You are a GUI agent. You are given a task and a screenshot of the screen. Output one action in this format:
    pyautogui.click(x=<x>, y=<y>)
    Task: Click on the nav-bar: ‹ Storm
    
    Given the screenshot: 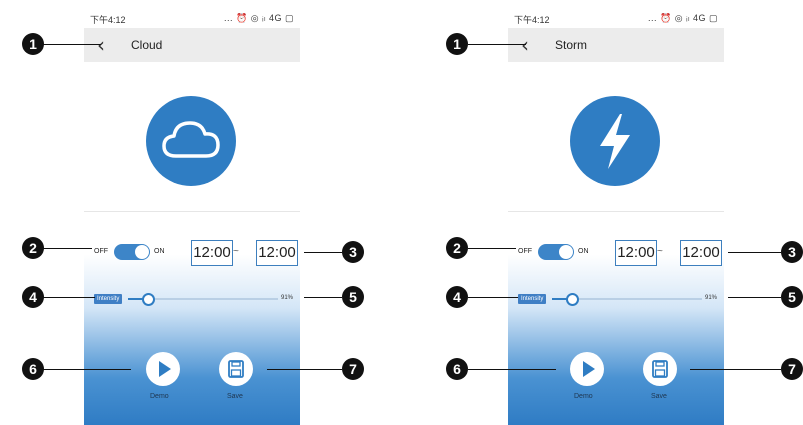 What is the action you would take?
    pyautogui.click(x=616, y=45)
    